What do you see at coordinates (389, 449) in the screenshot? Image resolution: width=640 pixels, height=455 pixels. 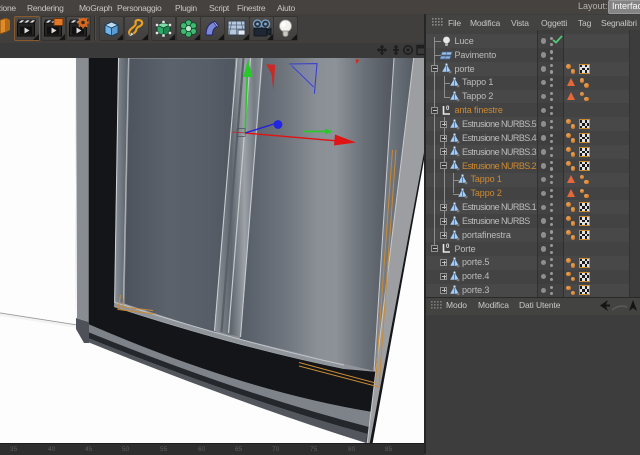 I see `svg-text: 85` at bounding box center [389, 449].